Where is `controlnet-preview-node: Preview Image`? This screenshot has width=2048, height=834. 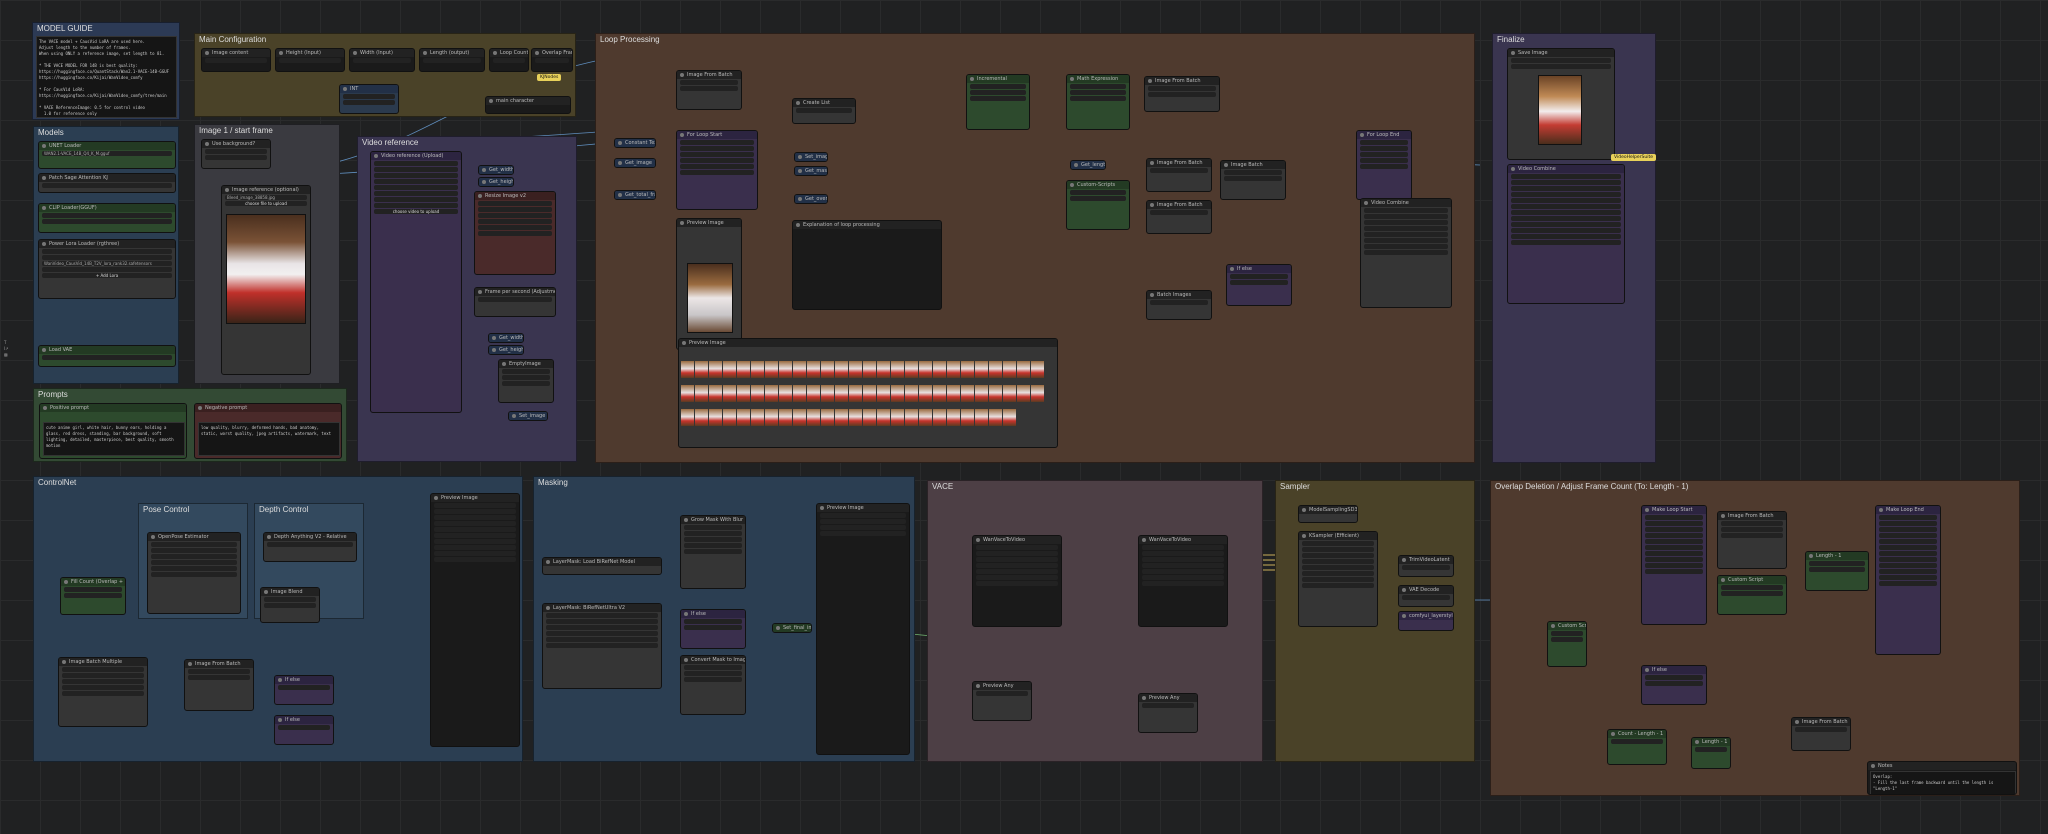 controlnet-preview-node: Preview Image is located at coordinates (475, 620).